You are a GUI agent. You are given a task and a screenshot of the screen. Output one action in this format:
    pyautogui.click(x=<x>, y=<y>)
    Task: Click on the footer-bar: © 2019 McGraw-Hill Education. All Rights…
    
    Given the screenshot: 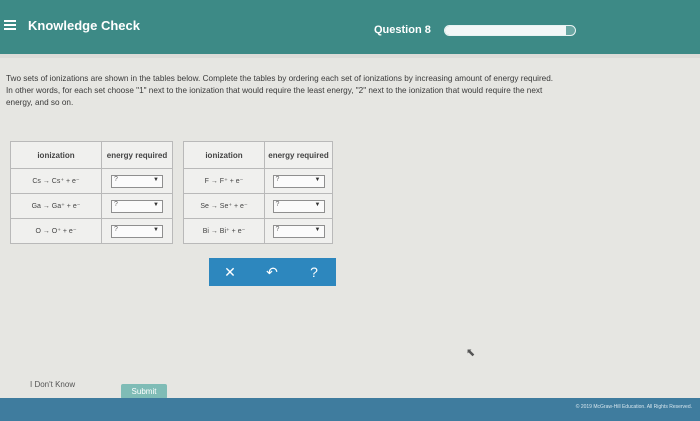 What is the action you would take?
    pyautogui.click(x=350, y=409)
    